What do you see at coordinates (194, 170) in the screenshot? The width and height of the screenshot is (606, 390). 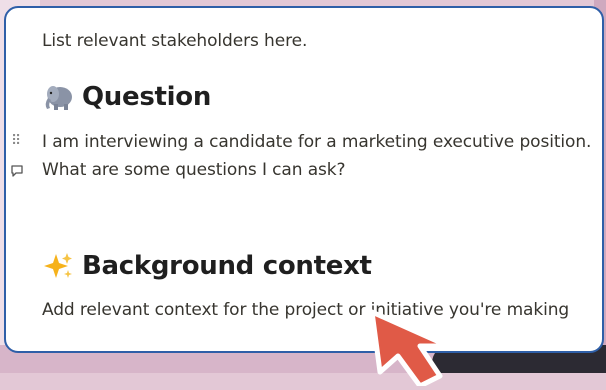 I see `question-line-2: What are some questions I can ask?` at bounding box center [194, 170].